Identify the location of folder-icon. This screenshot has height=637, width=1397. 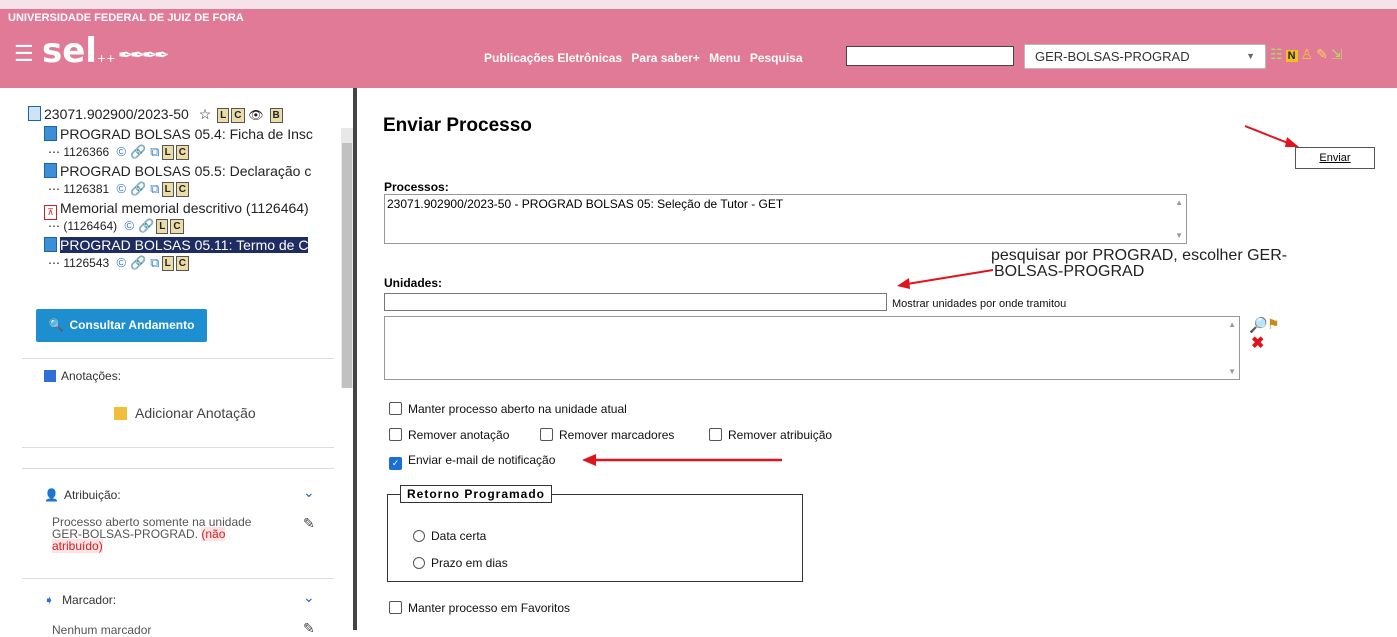
(34, 113).